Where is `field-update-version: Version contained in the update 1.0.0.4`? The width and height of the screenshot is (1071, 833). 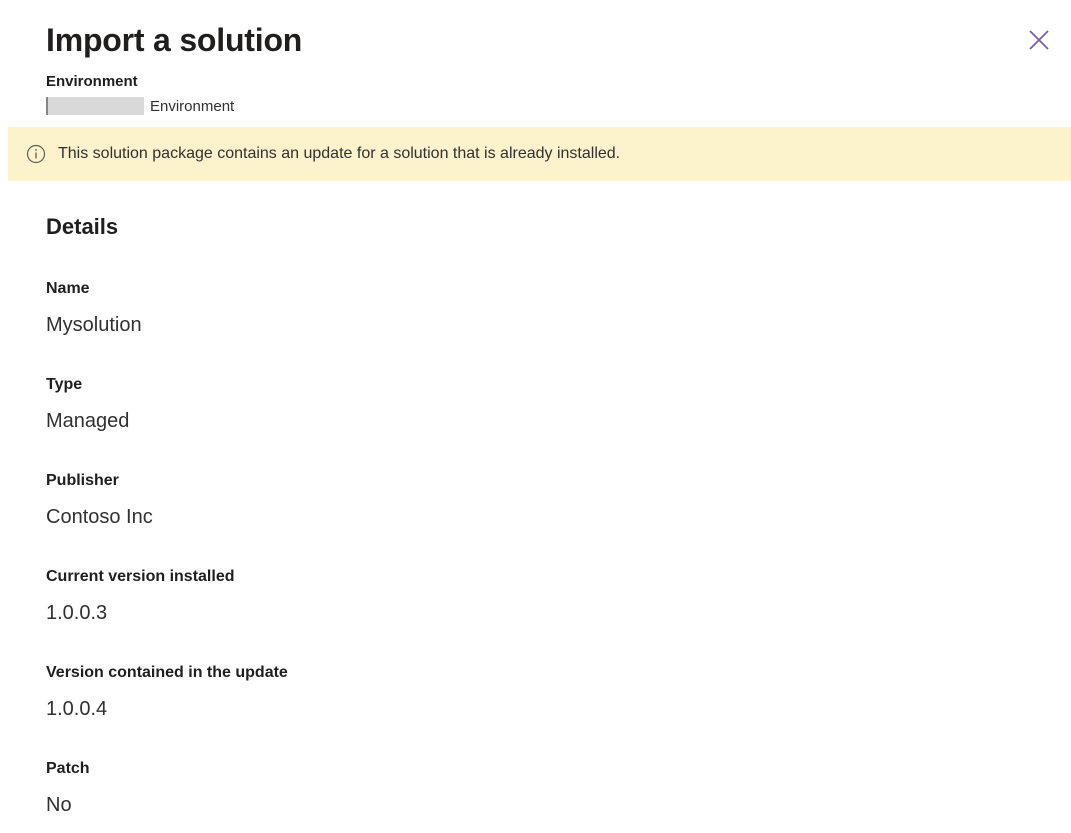
field-update-version: Version contained in the update 1.0.0.4 is located at coordinates (167, 692).